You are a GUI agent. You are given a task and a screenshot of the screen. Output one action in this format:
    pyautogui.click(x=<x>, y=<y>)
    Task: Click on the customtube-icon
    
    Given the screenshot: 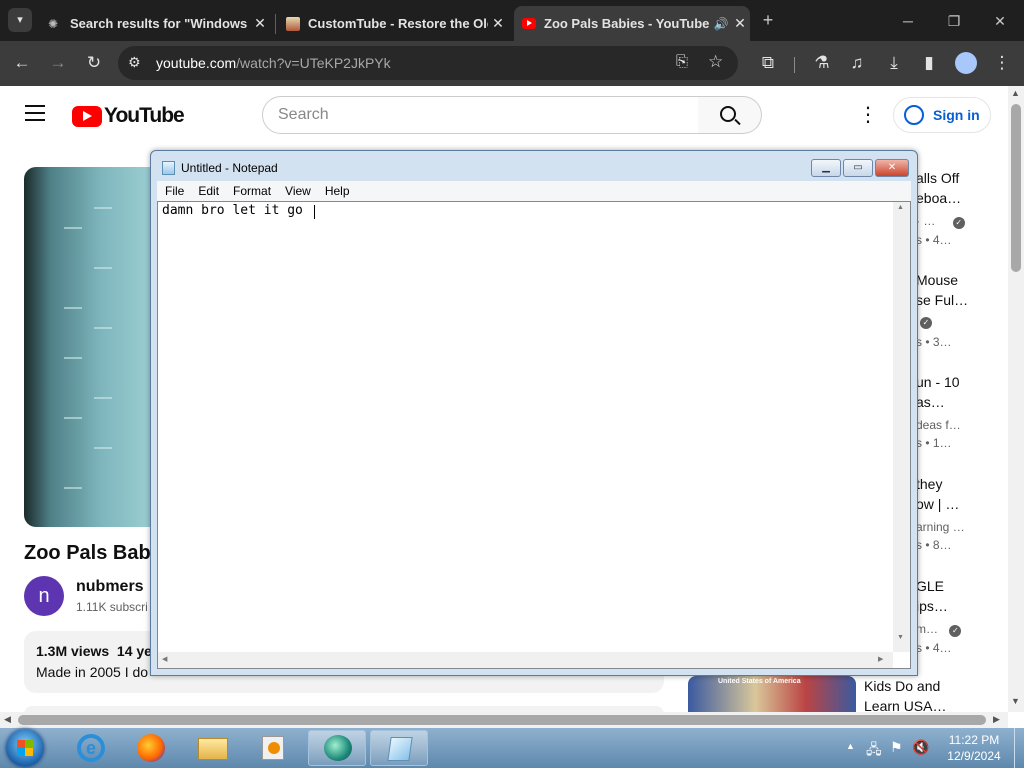 What is the action you would take?
    pyautogui.click(x=293, y=23)
    